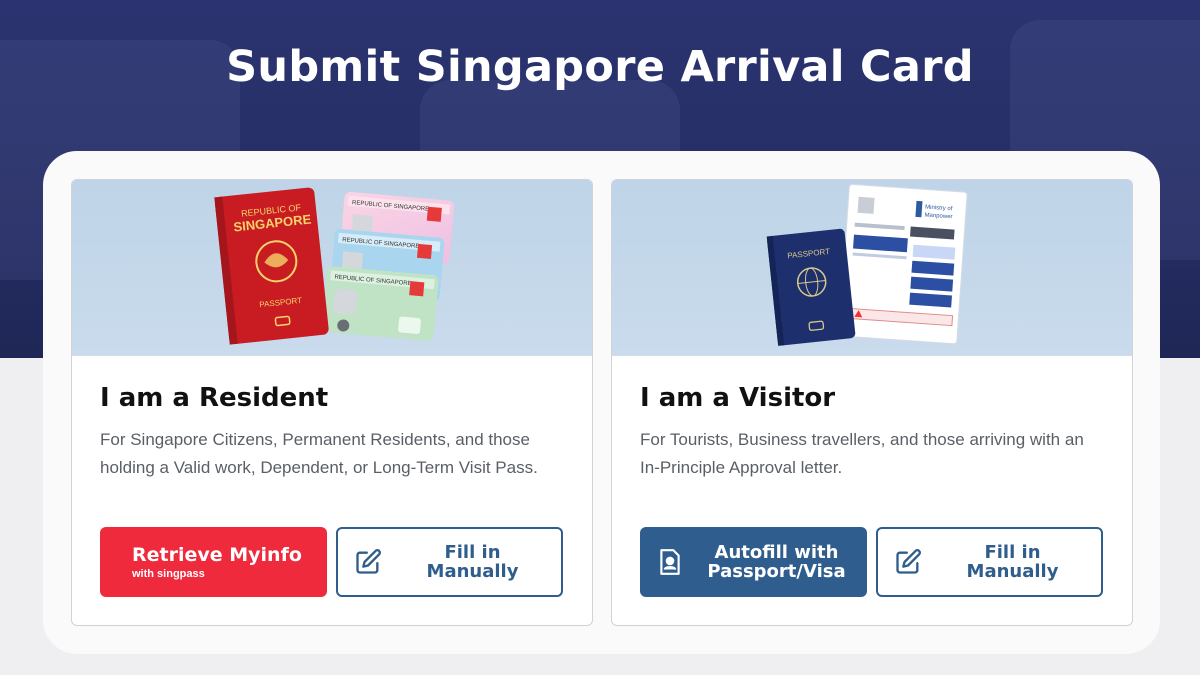 The width and height of the screenshot is (1200, 675). I want to click on autofill-passport-button: Autofill with Passport/Visa, so click(753, 562).